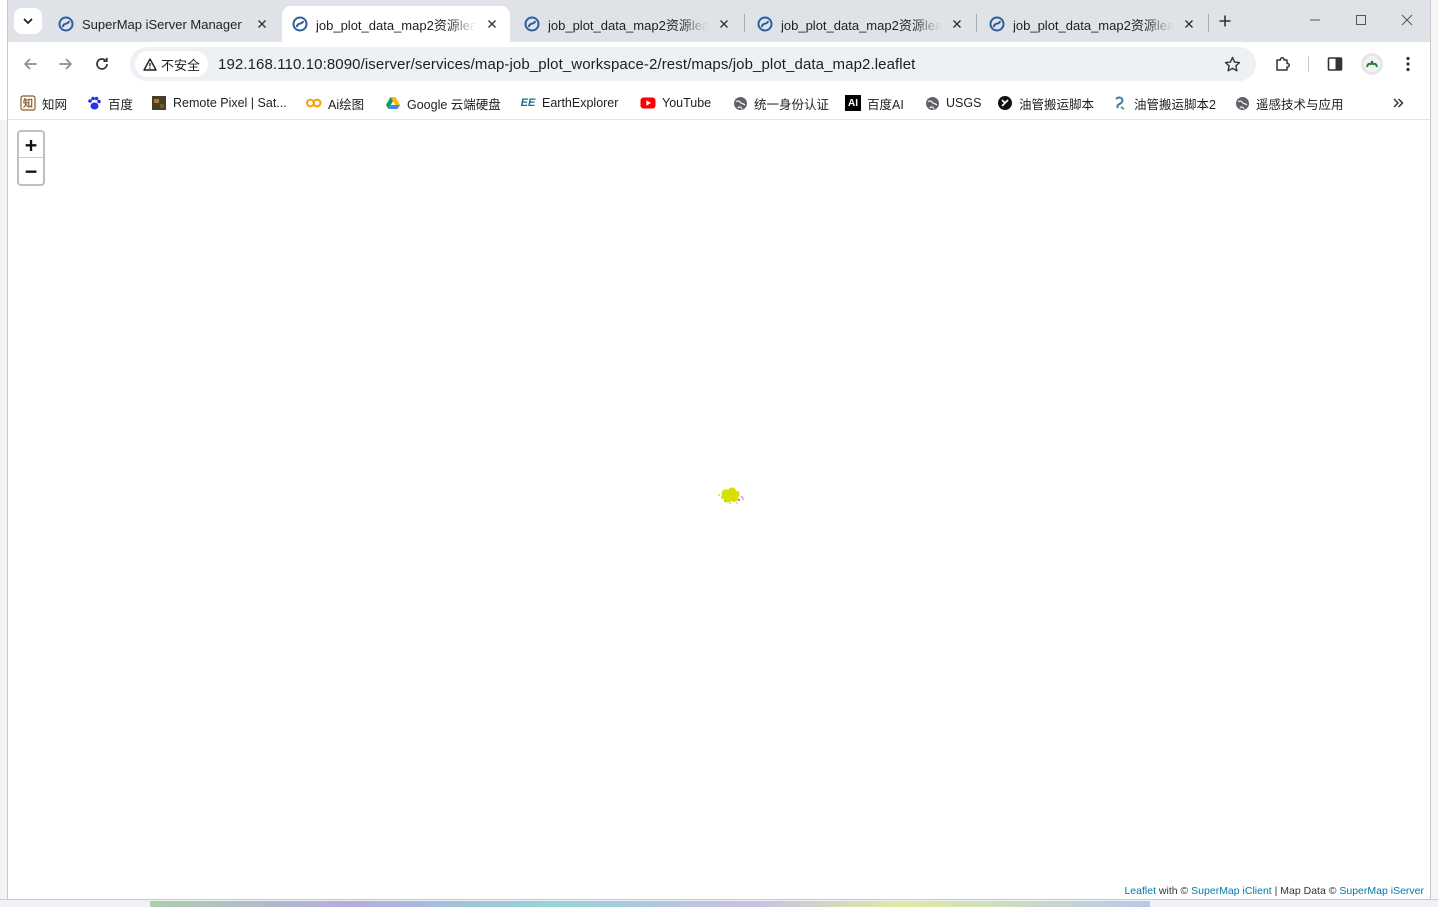 The height and width of the screenshot is (907, 1438). What do you see at coordinates (314, 103) in the screenshot?
I see `ai-drawing-icon` at bounding box center [314, 103].